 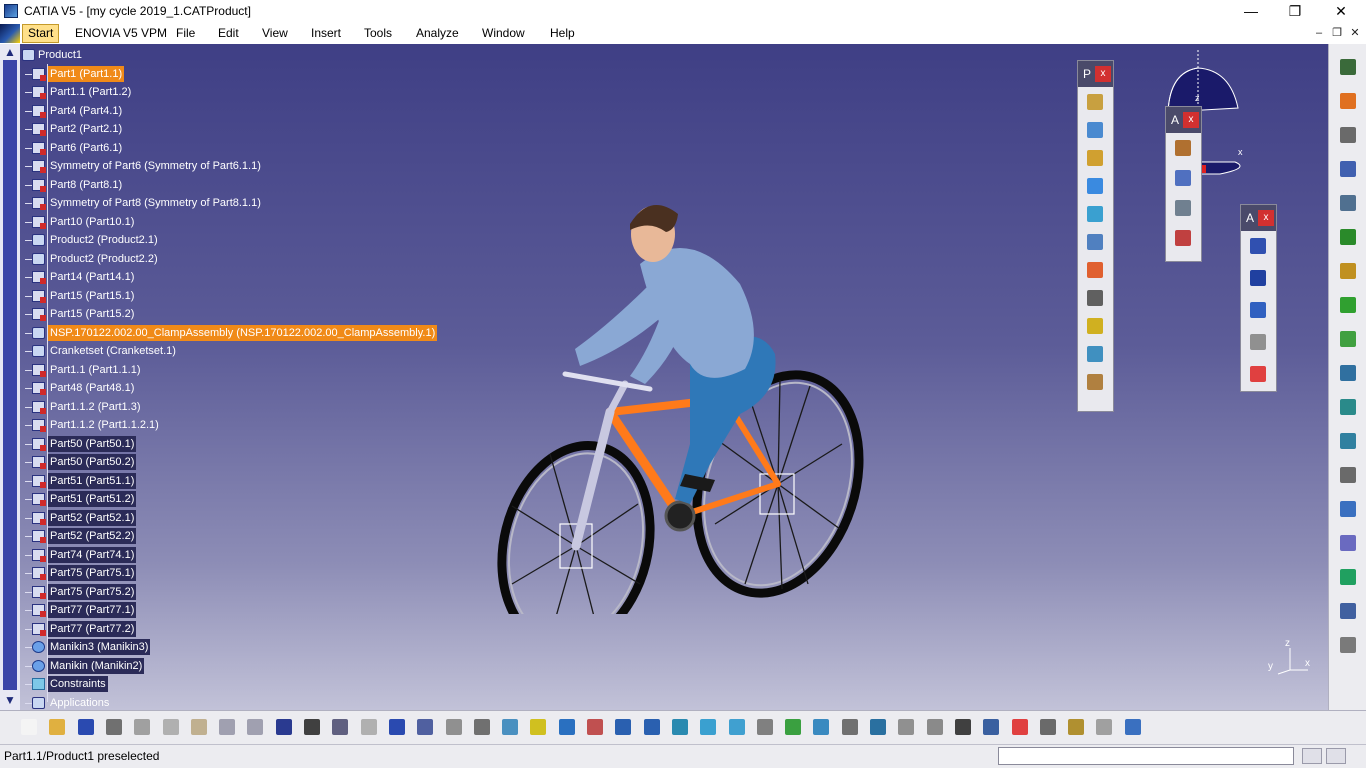 What do you see at coordinates (41, 33) in the screenshot?
I see `menu-start: Start` at bounding box center [41, 33].